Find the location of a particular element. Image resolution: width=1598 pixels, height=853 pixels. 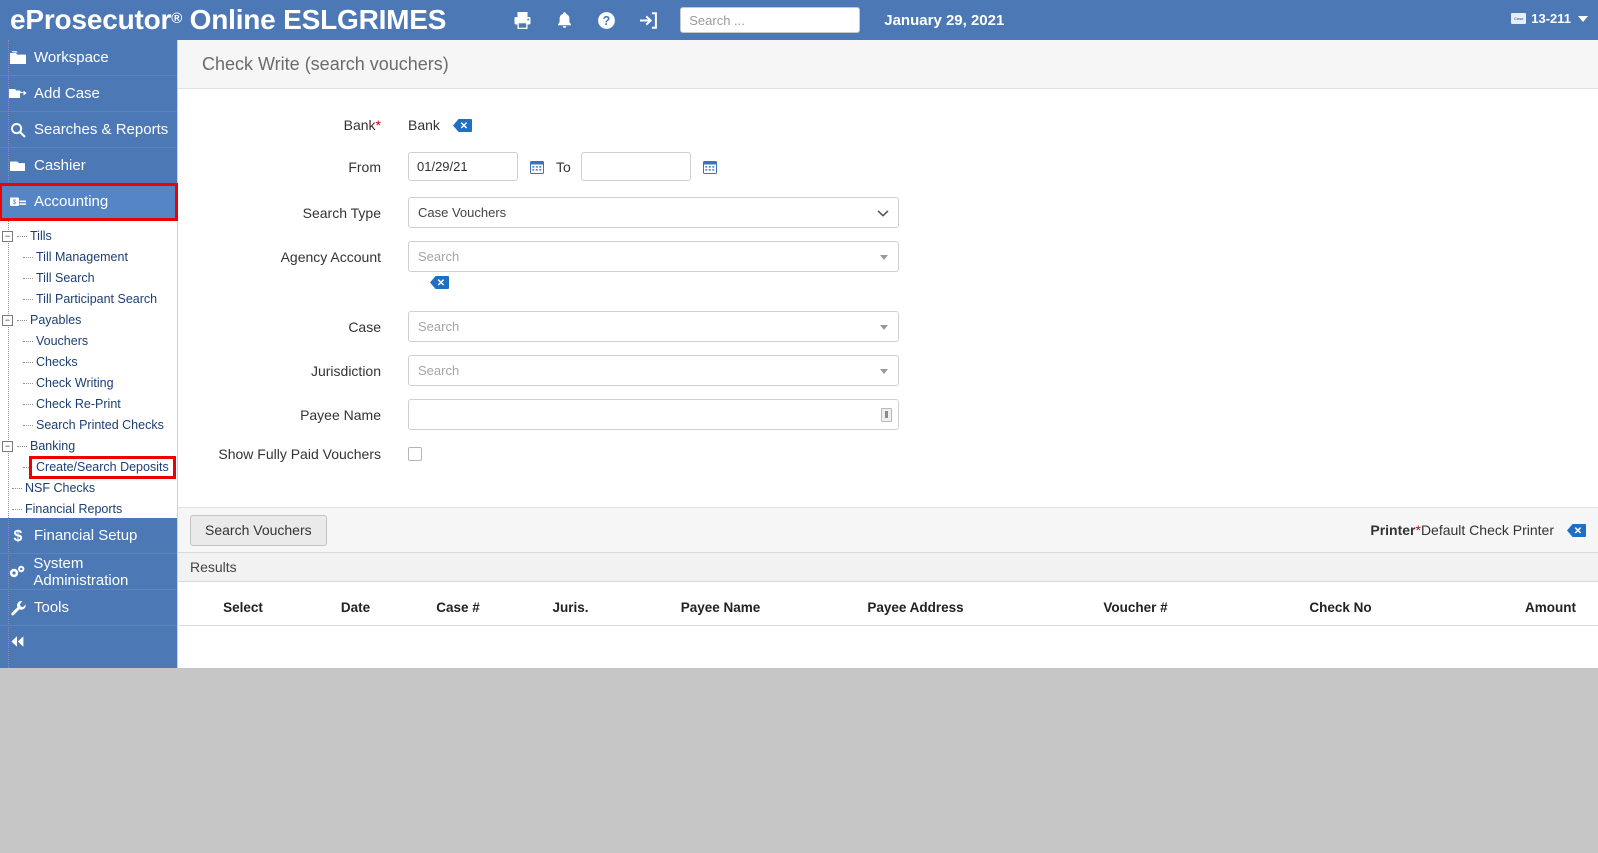

registered-trademark-icon: ® is located at coordinates (177, 18).